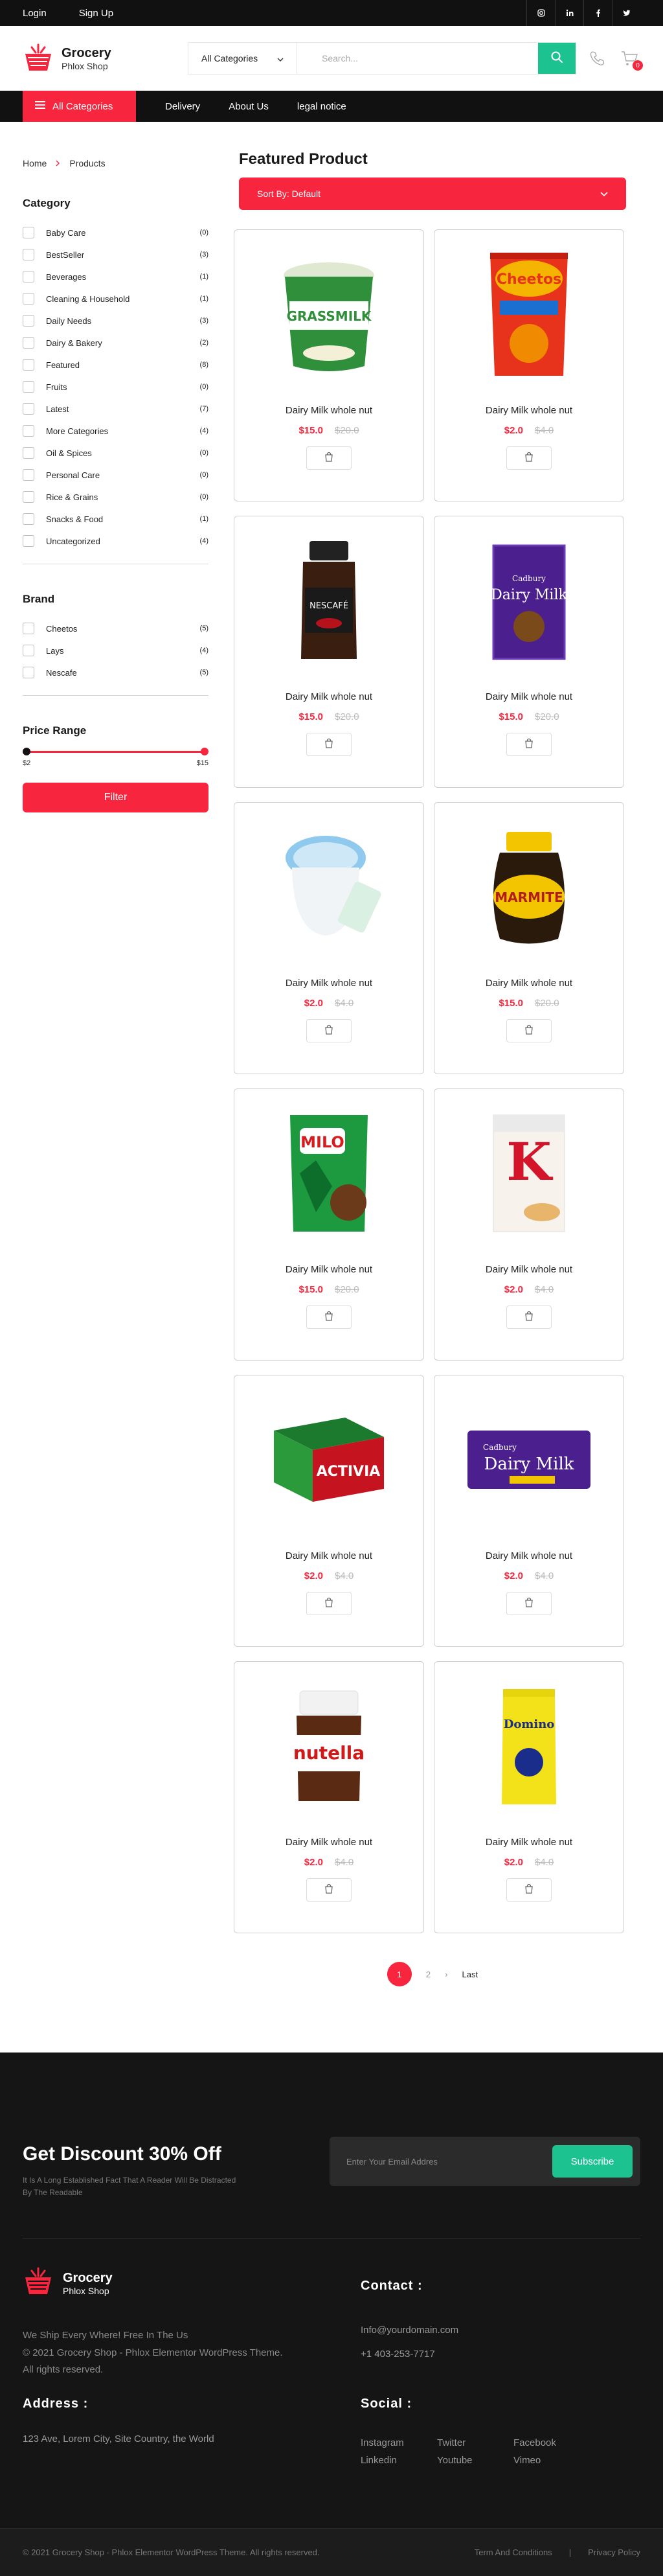 Image resolution: width=663 pixels, height=2576 pixels. I want to click on category-filter-more-categories: More Categories (4), so click(116, 431).